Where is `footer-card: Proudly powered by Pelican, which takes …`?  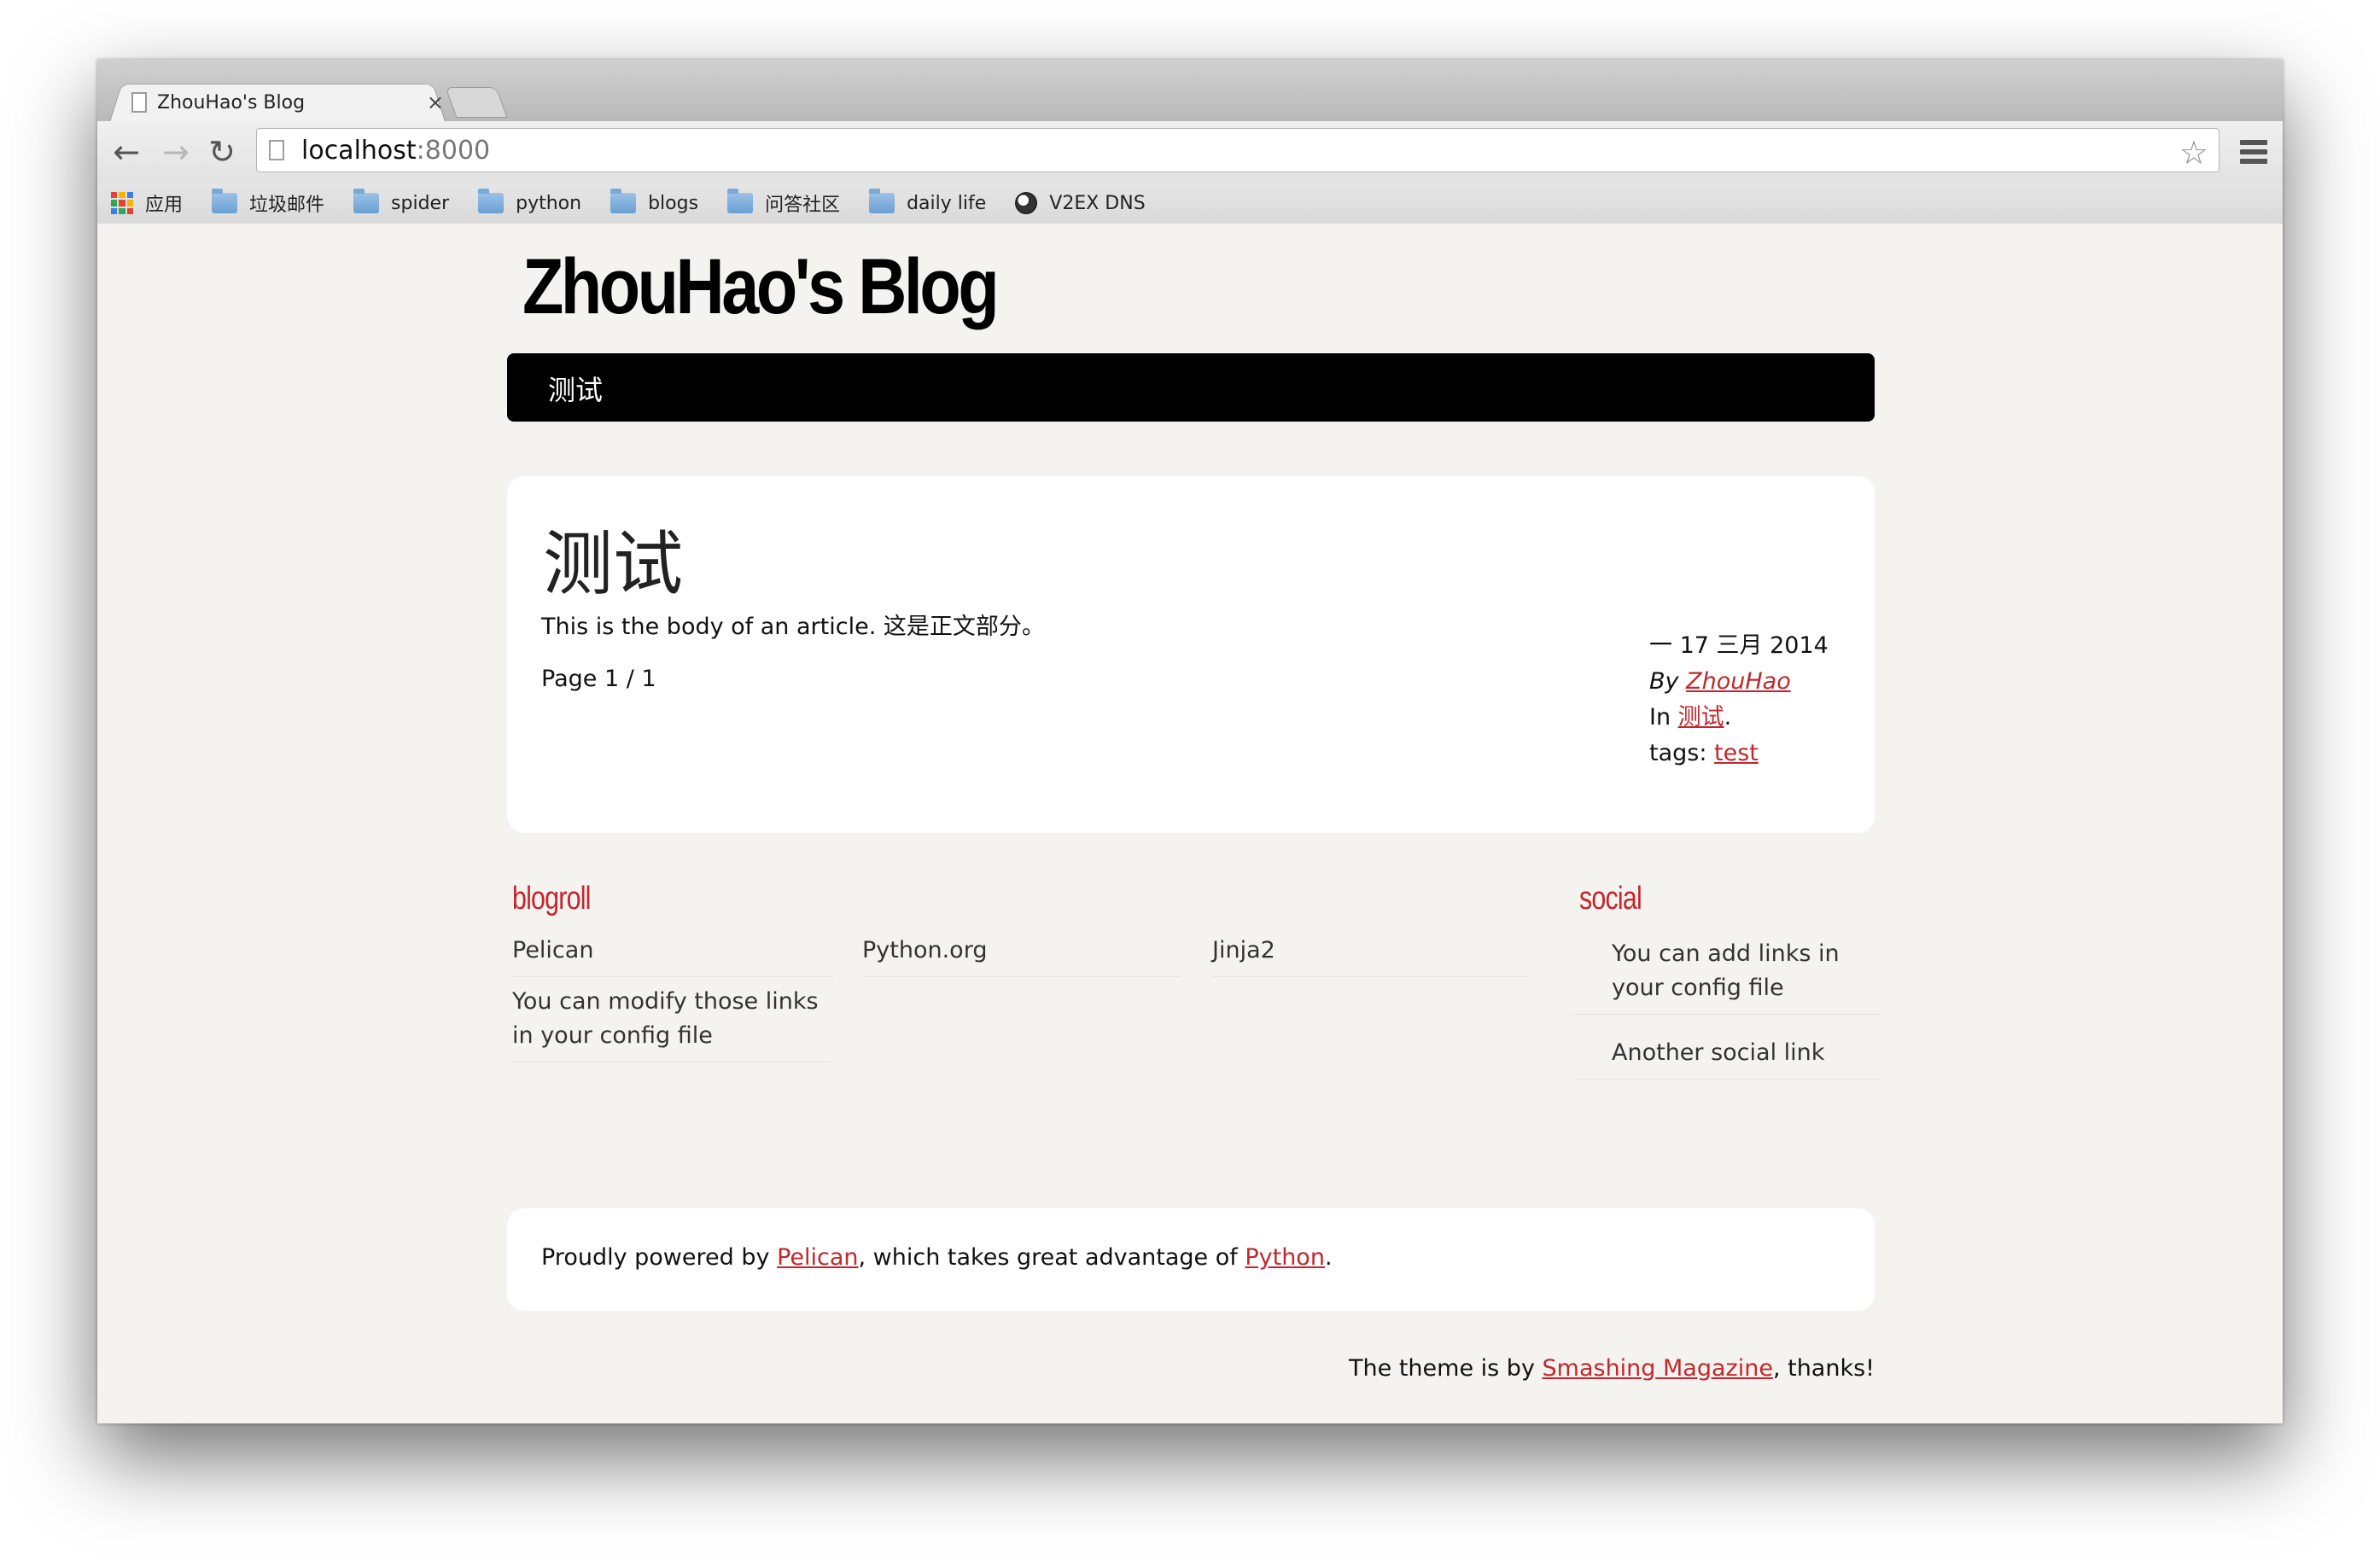 footer-card: Proudly powered by Pelican, which takes … is located at coordinates (1191, 1259).